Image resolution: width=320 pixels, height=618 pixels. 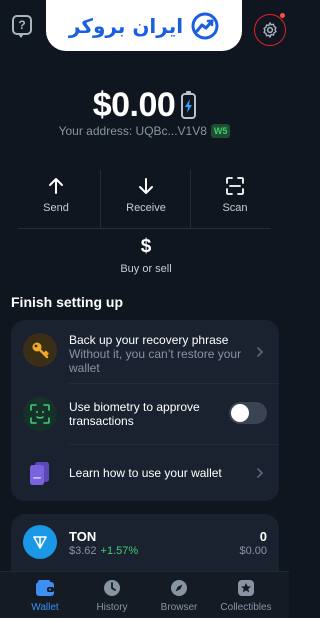 I want to click on send-button: Send, so click(x=56, y=194).